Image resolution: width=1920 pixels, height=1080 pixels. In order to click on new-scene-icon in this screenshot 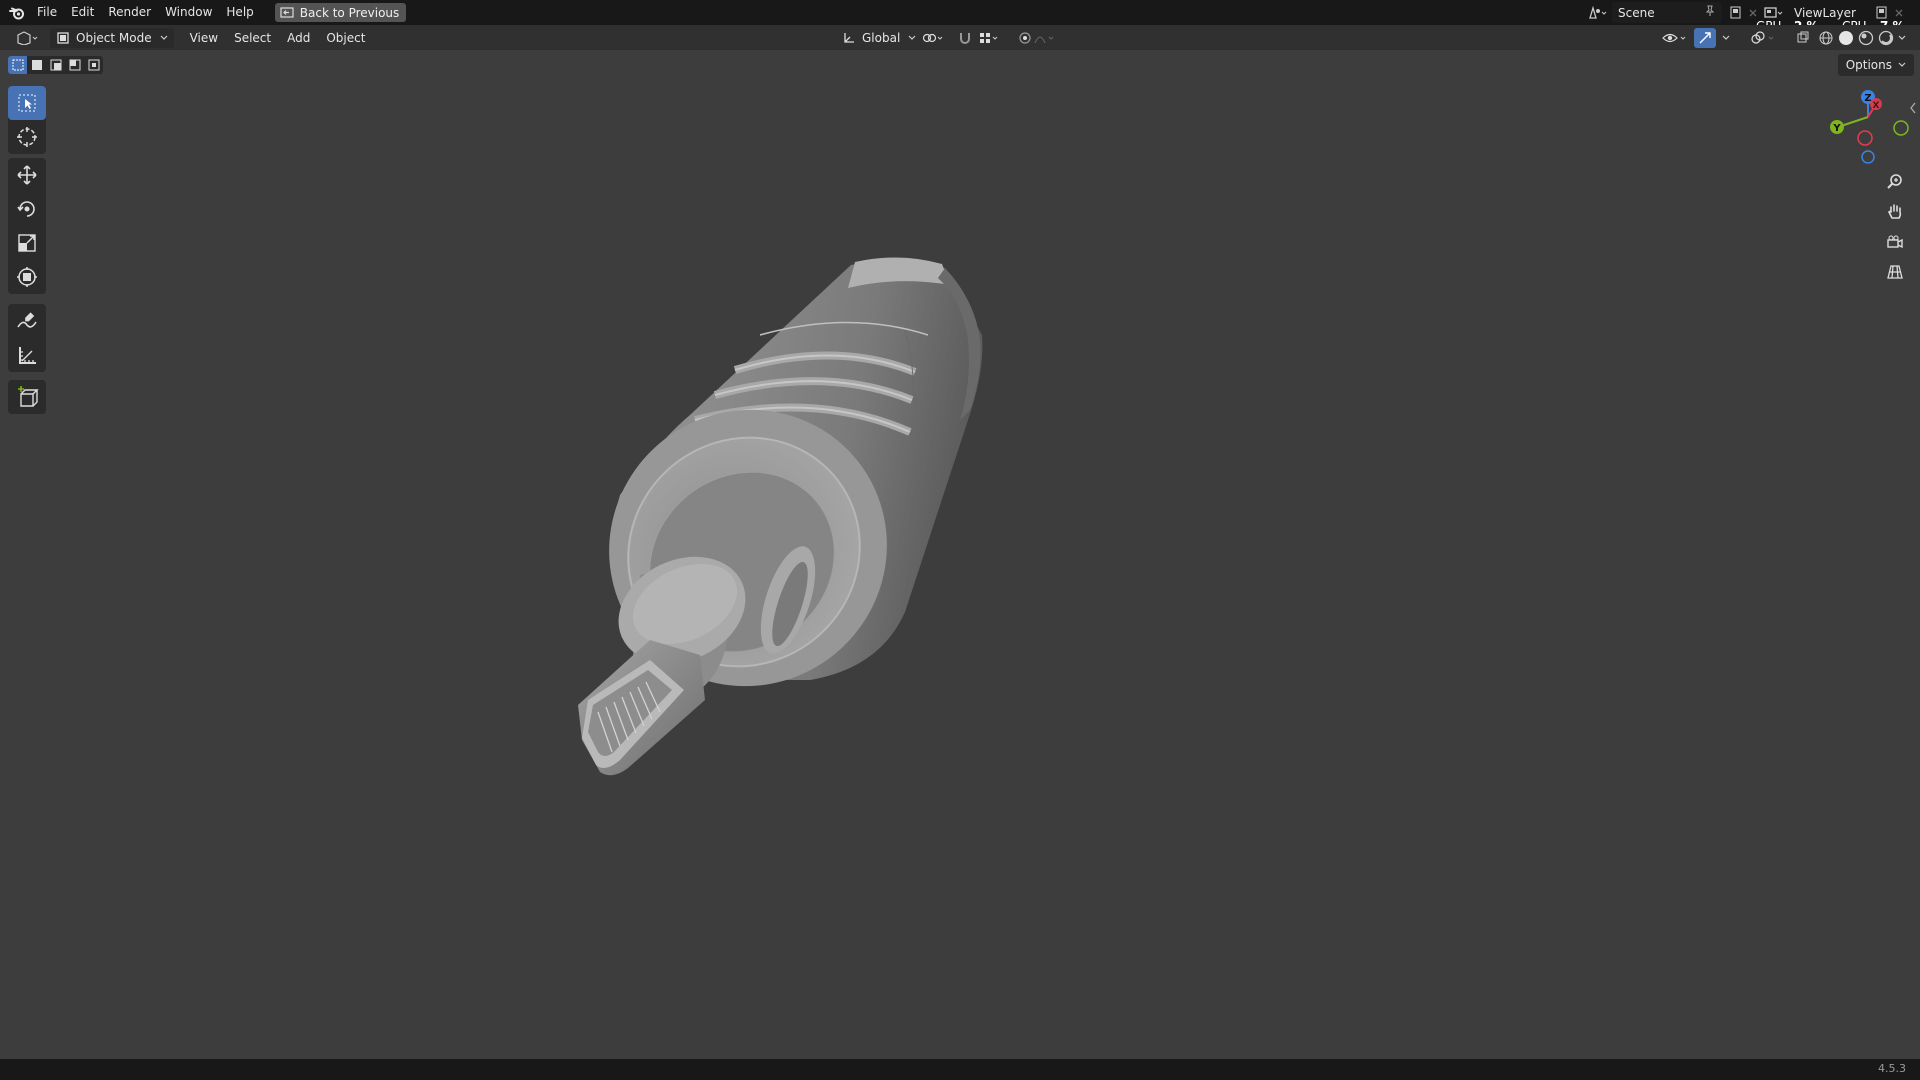, I will do `click(1735, 13)`.